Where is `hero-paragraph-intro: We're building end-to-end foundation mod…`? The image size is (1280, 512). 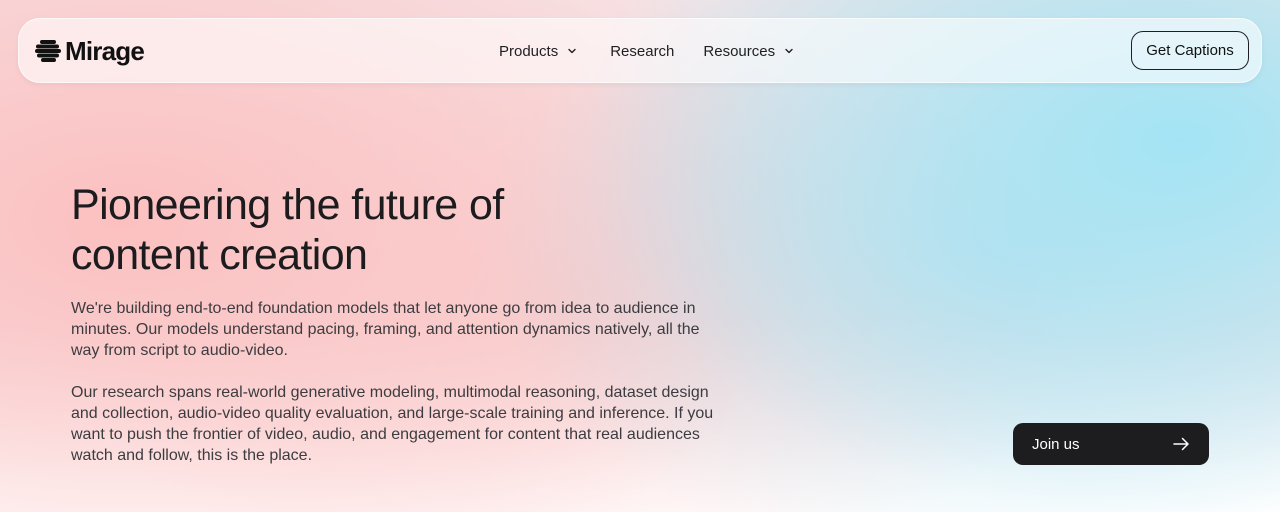
hero-paragraph-intro: We're building end-to-end foundation mod… is located at coordinates (385, 329).